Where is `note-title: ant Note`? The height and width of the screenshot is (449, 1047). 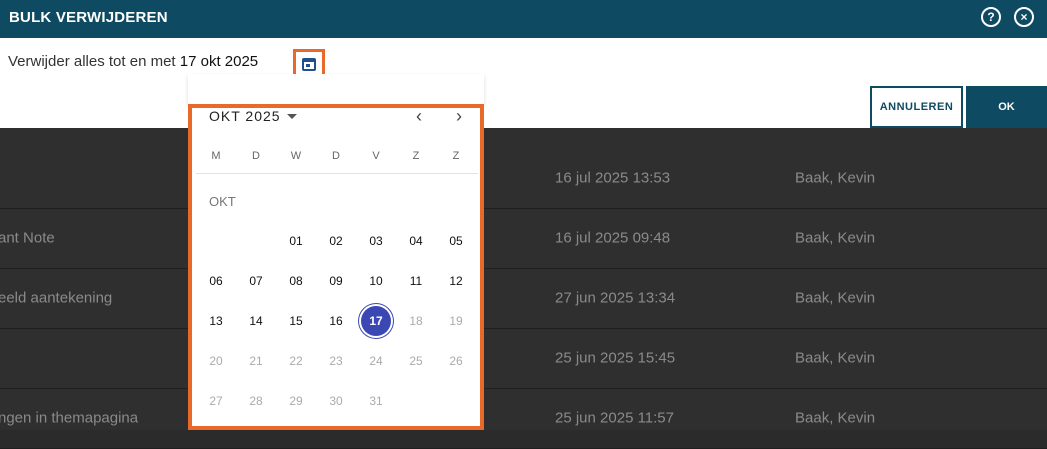 note-title: ant Note is located at coordinates (27, 238).